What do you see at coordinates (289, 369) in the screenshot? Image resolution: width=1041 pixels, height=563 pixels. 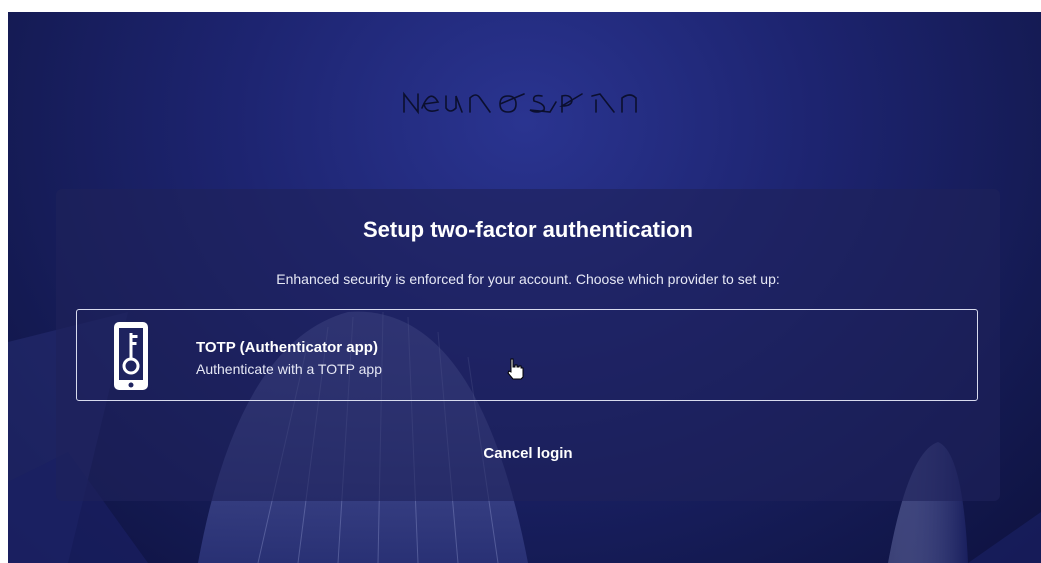 I see `provider-description: Authenticate with a TOTP app` at bounding box center [289, 369].